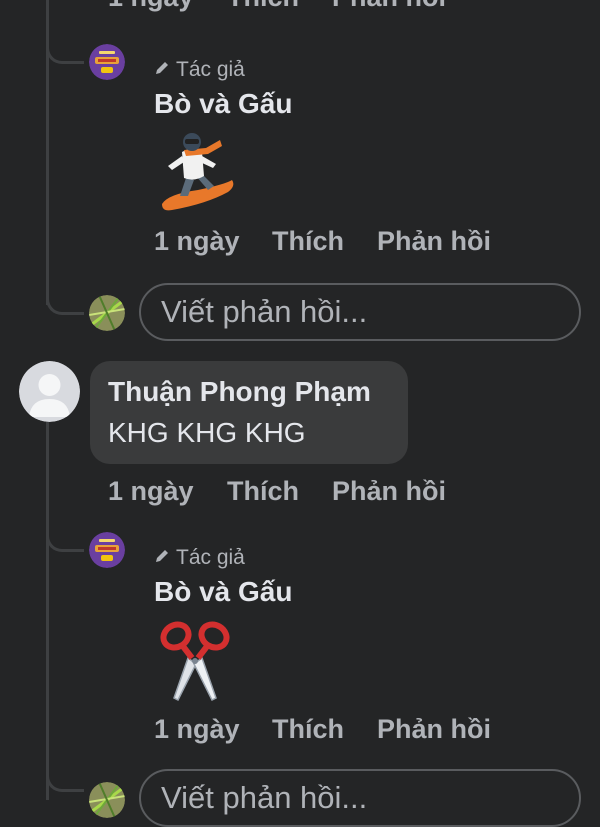 The width and height of the screenshot is (600, 827). I want to click on scissors-sticker-icon, so click(196, 660).